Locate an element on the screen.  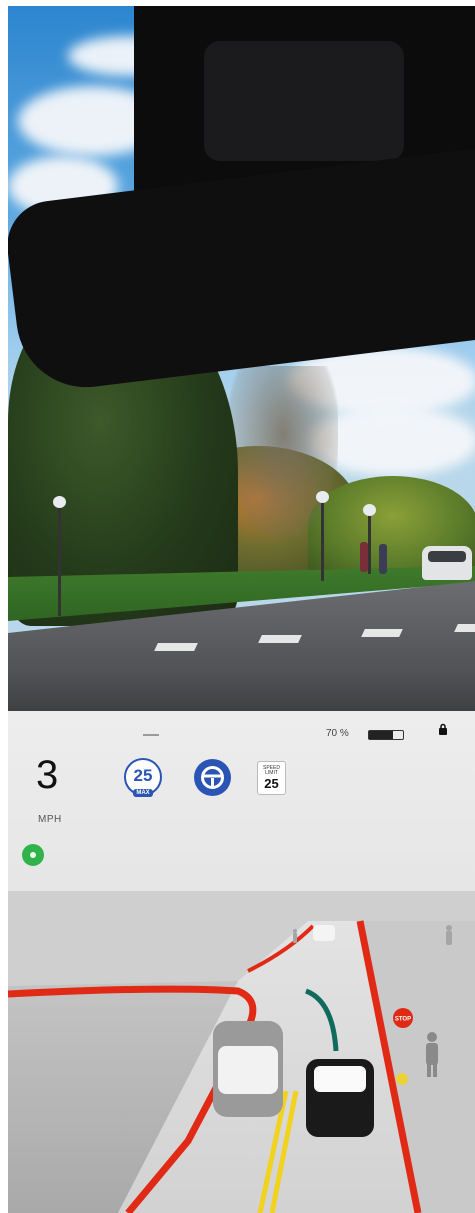
stop-sign: STOP is located at coordinates (403, 1018).